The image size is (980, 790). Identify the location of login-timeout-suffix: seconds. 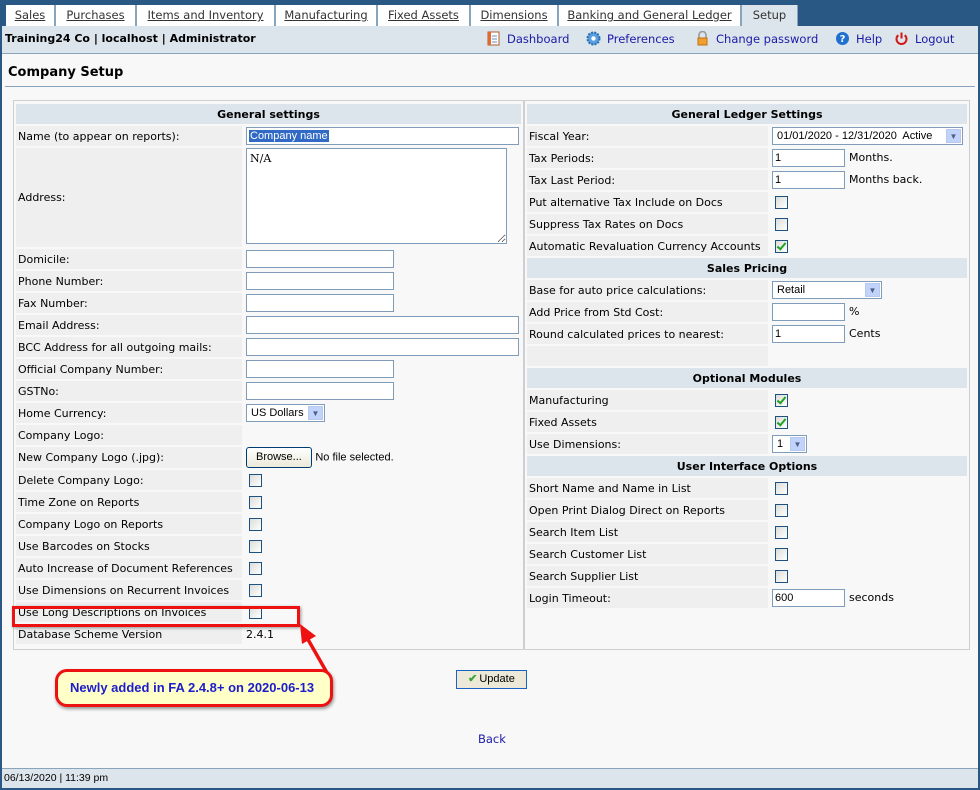
(871, 597).